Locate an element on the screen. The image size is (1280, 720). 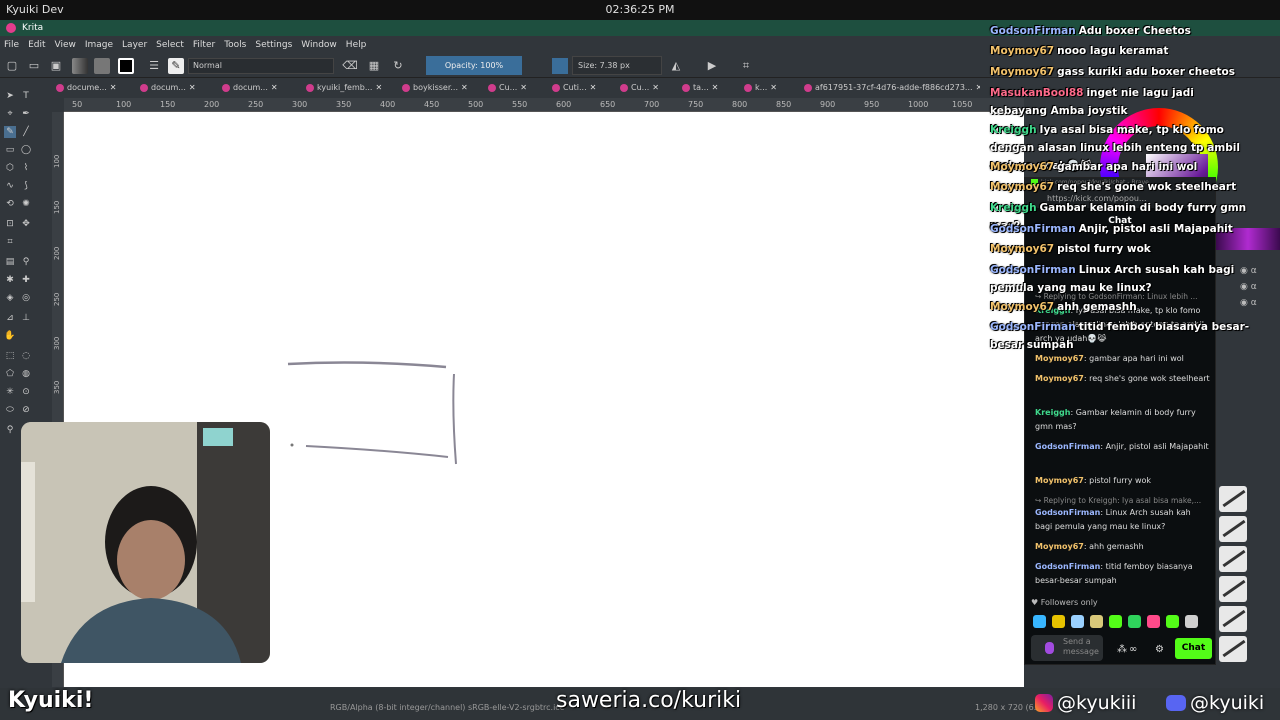
menu-view: View is located at coordinates (65, 45).